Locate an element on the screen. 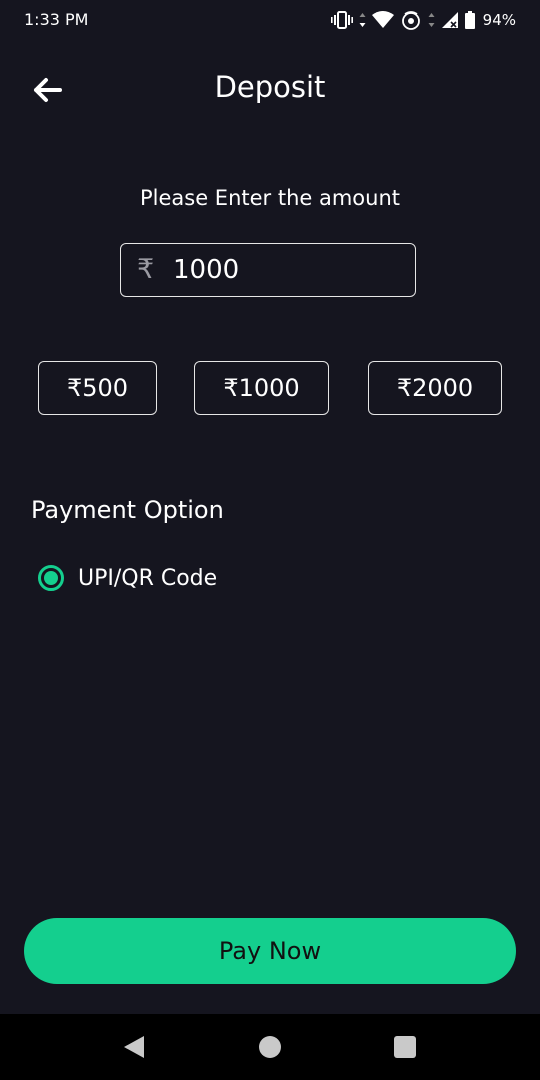  wifi-icon is located at coordinates (382, 20).